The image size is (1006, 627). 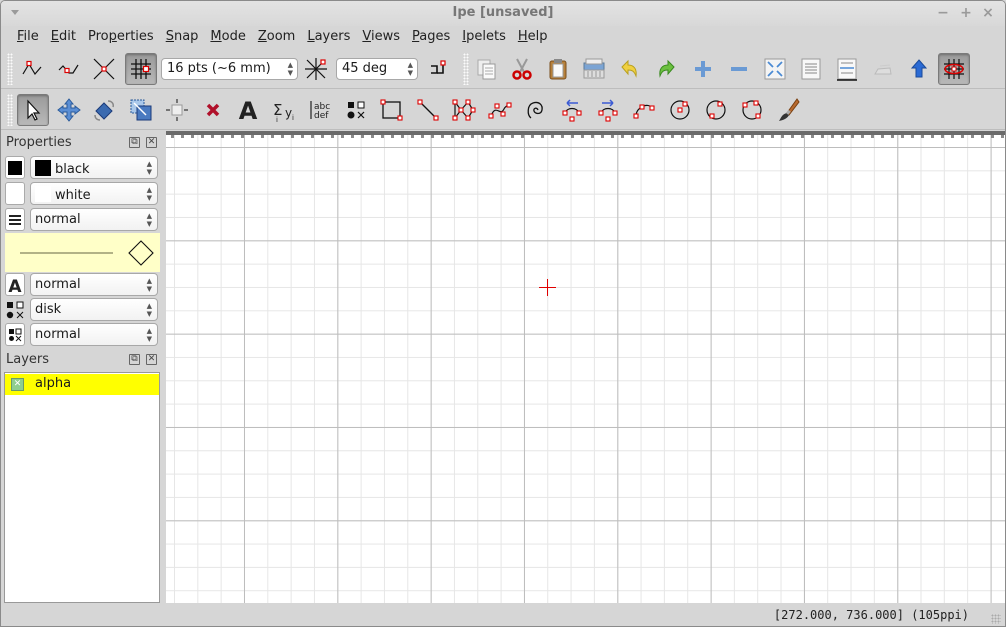 What do you see at coordinates (966, 13) in the screenshot?
I see `maximize-button: +` at bounding box center [966, 13].